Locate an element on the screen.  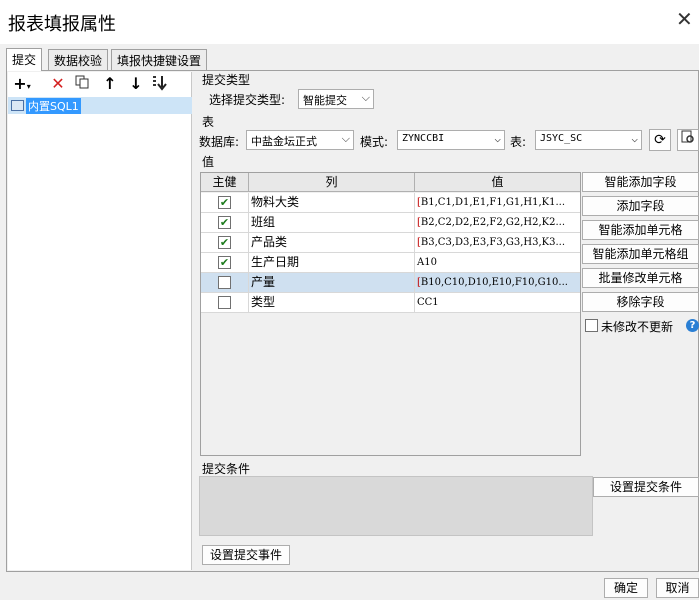
no-update-label: 未修改不更新 is located at coordinates (637, 327).